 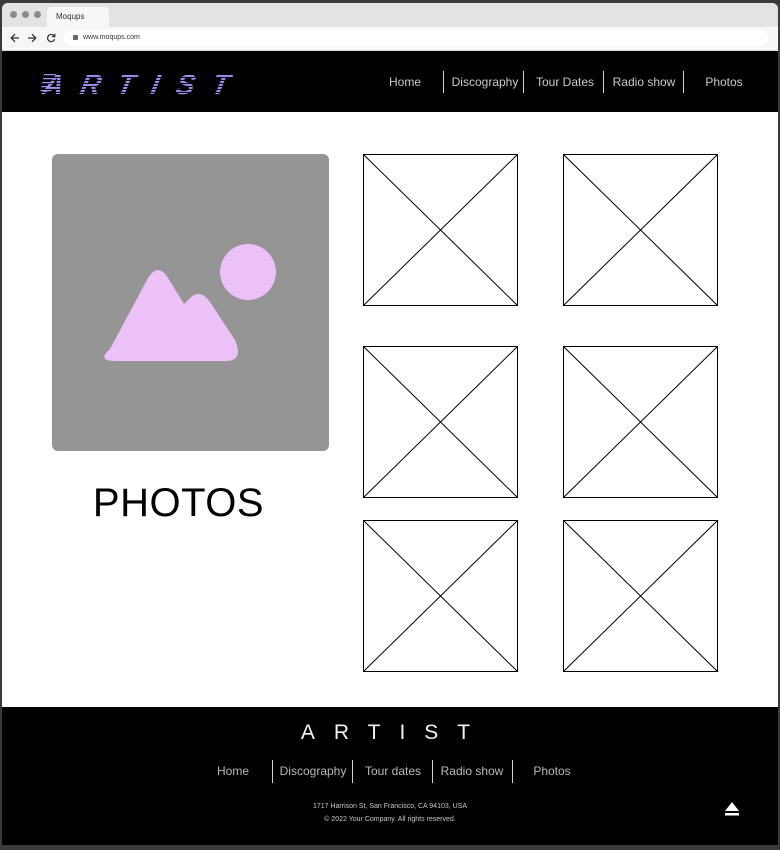 I want to click on page-title: PHOTOS, so click(x=178, y=503).